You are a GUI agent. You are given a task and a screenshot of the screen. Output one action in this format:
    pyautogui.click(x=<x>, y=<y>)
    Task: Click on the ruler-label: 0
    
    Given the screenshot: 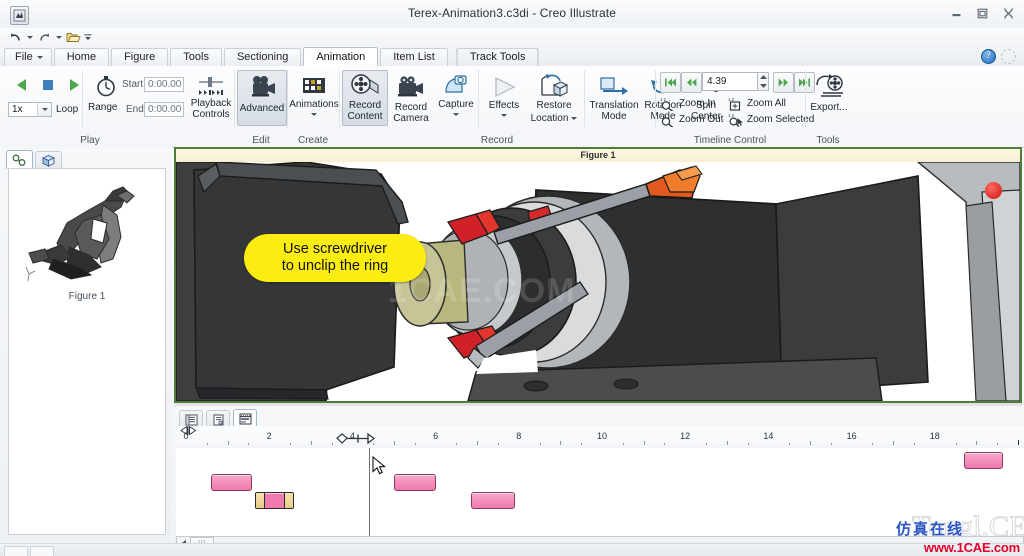 What is the action you would take?
    pyautogui.click(x=186, y=436)
    